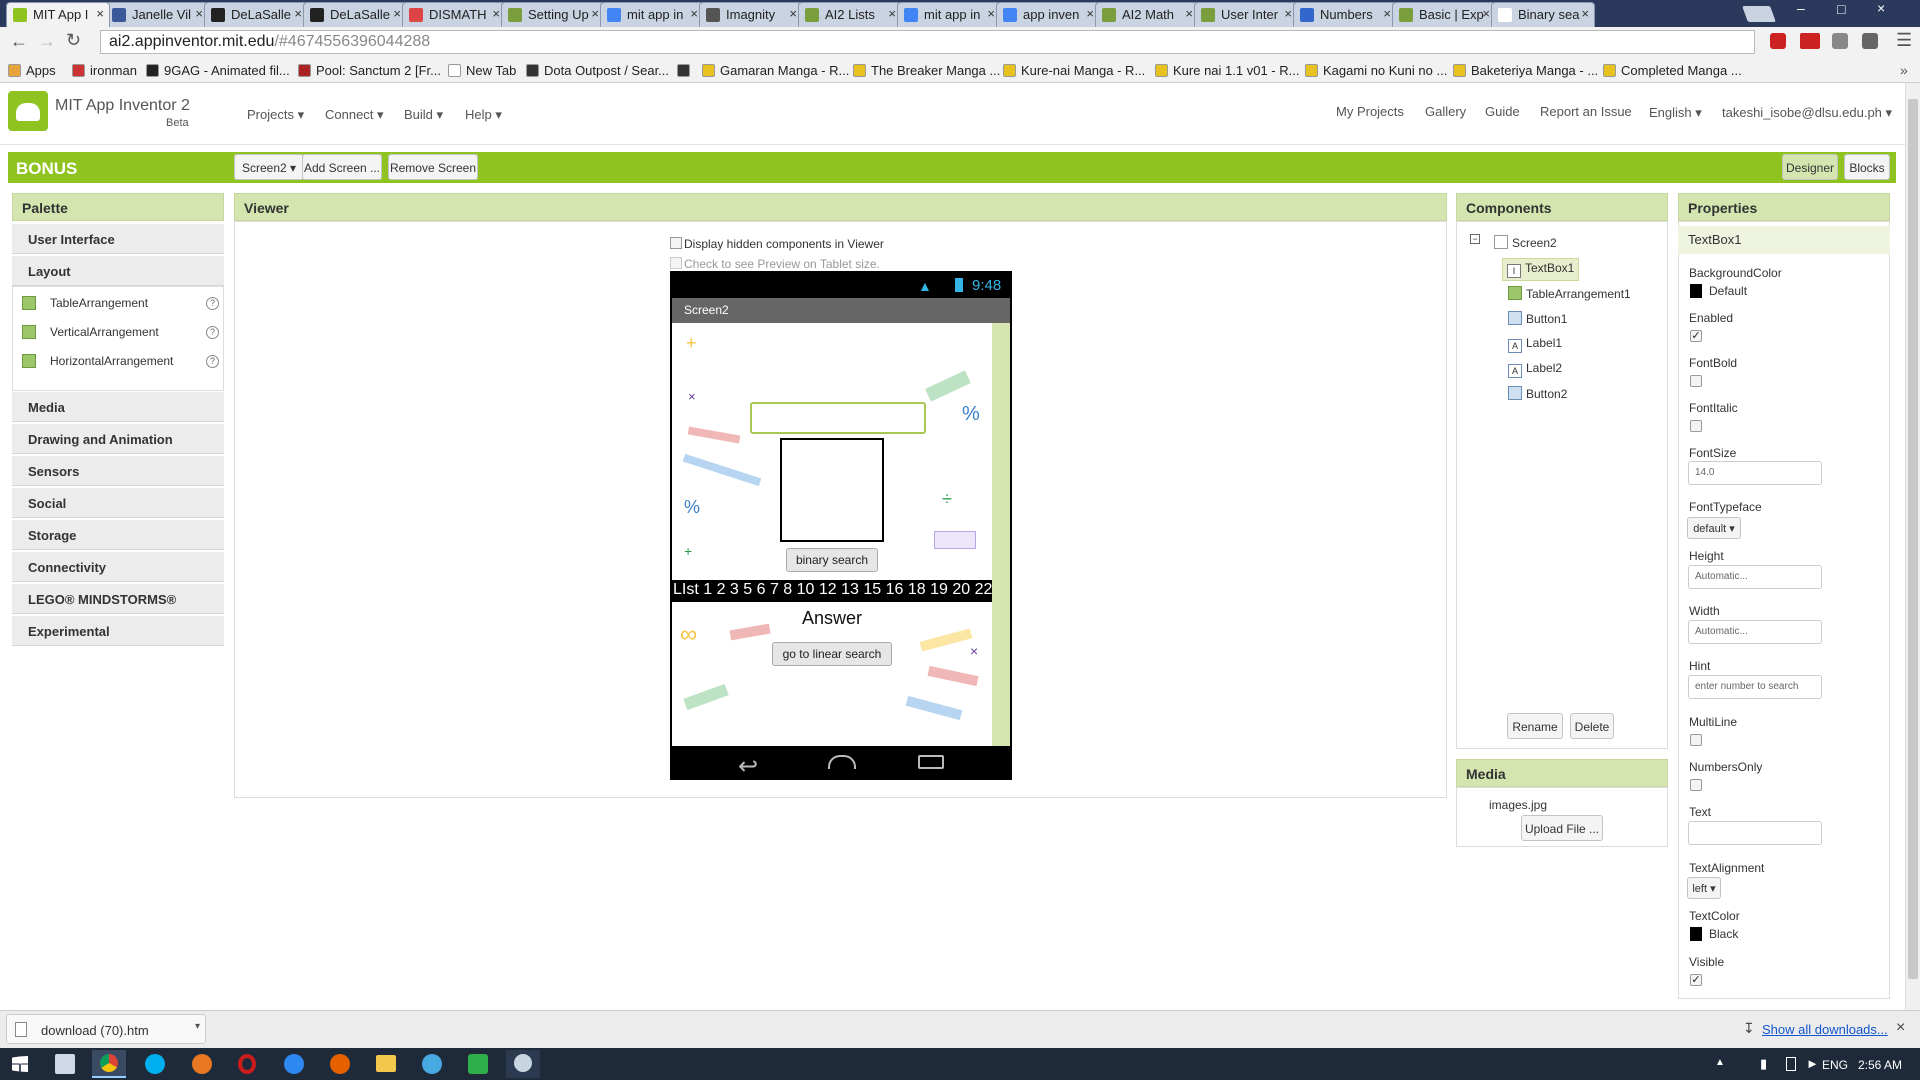 This screenshot has height=1080, width=1920. I want to click on menu-connect: Connect ▾, so click(354, 115).